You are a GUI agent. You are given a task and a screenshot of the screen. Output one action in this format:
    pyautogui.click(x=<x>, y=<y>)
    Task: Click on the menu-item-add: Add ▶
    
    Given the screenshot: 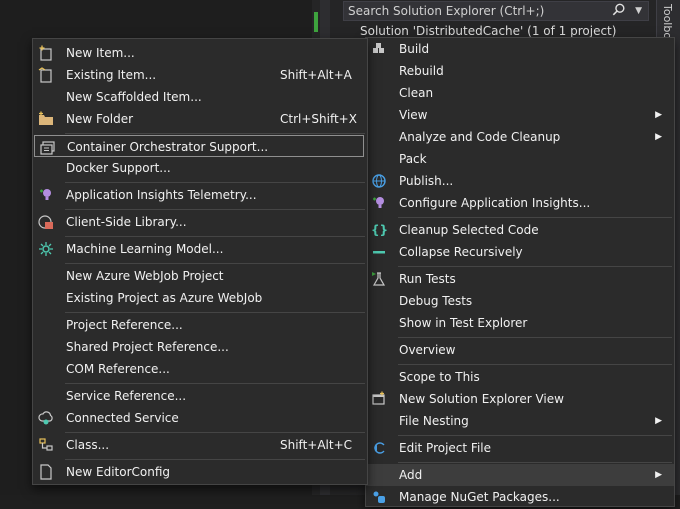 What is the action you would take?
    pyautogui.click(x=520, y=475)
    